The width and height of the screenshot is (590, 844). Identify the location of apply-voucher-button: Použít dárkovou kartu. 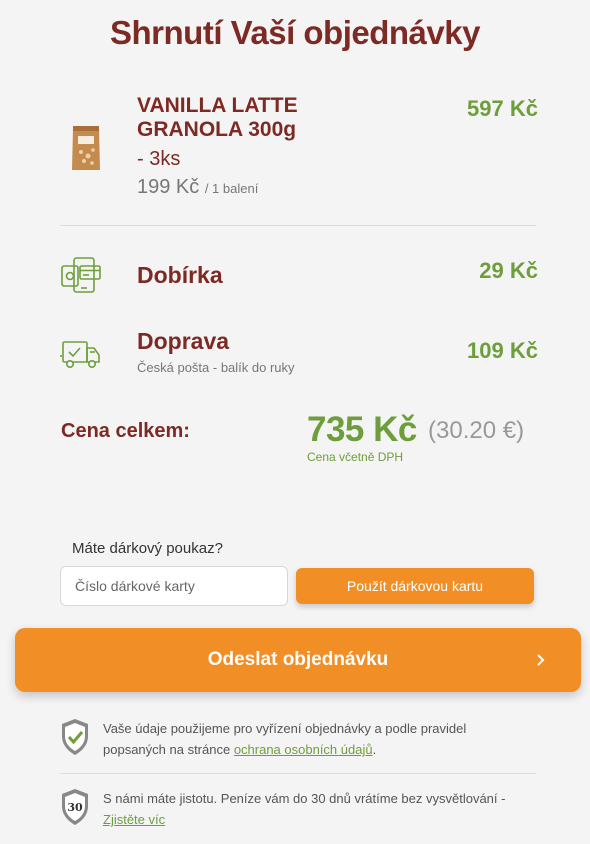
(415, 586).